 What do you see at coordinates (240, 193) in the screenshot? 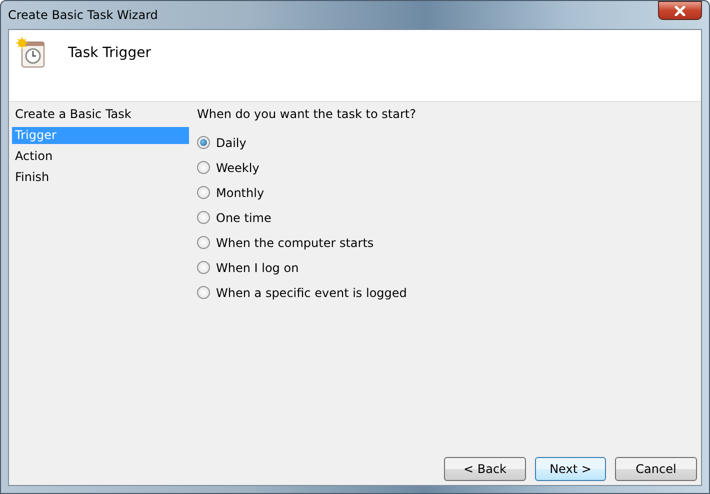
I see `option-label: Monthly` at bounding box center [240, 193].